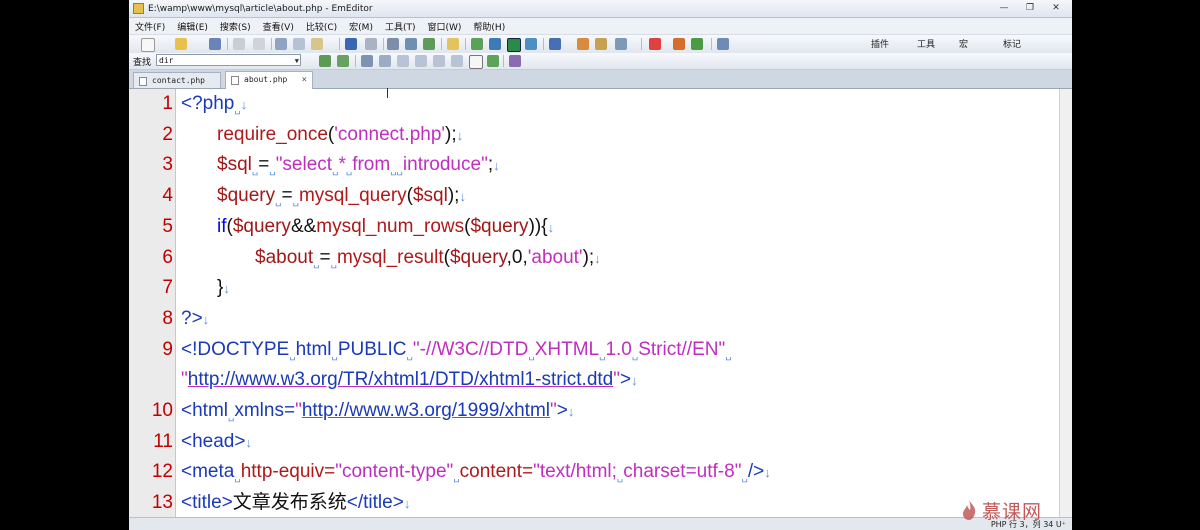 Image resolution: width=1200 pixels, height=530 pixels. What do you see at coordinates (562, 410) in the screenshot?
I see `code-token: >` at bounding box center [562, 410].